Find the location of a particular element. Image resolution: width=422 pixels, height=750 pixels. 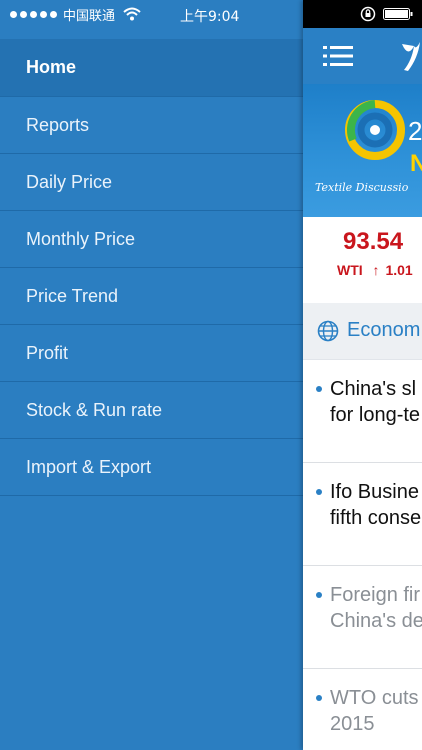

menu-item-label: Import & Export is located at coordinates (89, 466).